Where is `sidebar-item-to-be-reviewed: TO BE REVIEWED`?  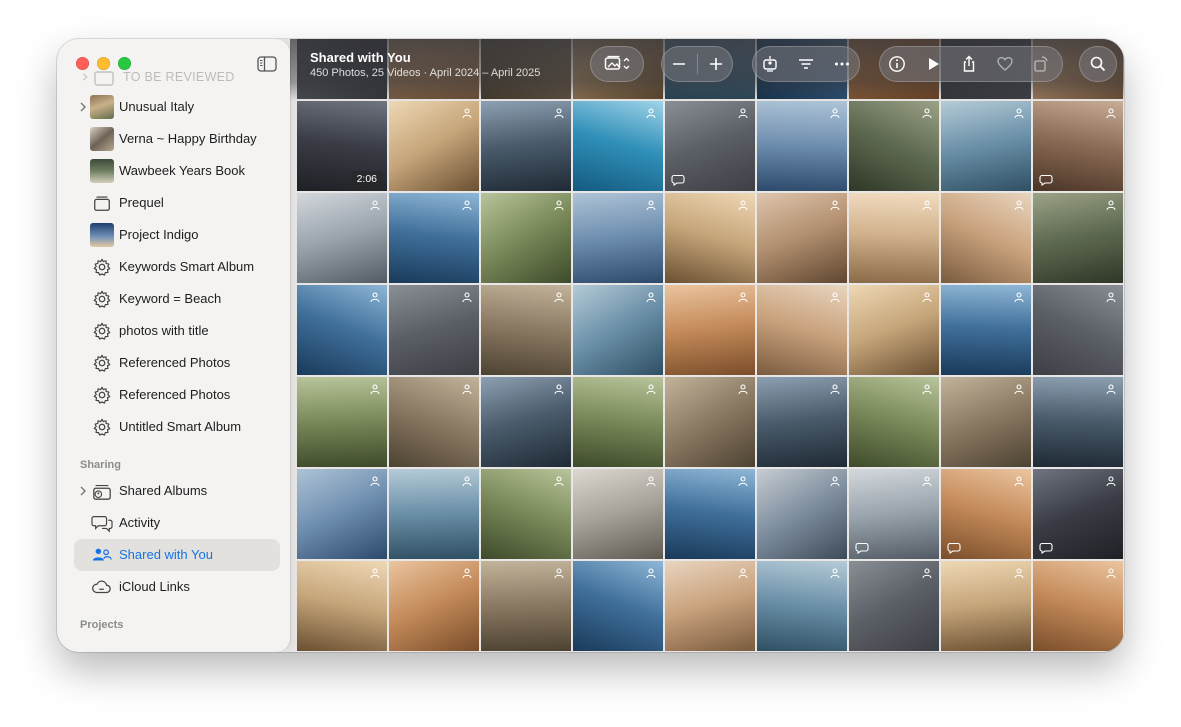 sidebar-item-to-be-reviewed: TO BE REVIEWED is located at coordinates (158, 77).